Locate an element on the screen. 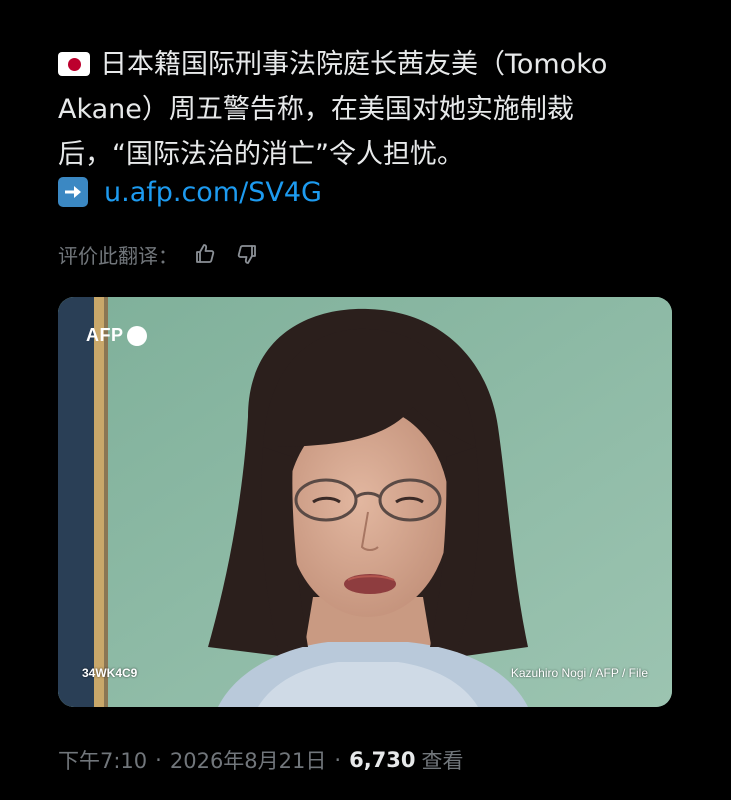 Image resolution: width=731 pixels, height=800 pixels. thumbs-up-icon is located at coordinates (205, 254).